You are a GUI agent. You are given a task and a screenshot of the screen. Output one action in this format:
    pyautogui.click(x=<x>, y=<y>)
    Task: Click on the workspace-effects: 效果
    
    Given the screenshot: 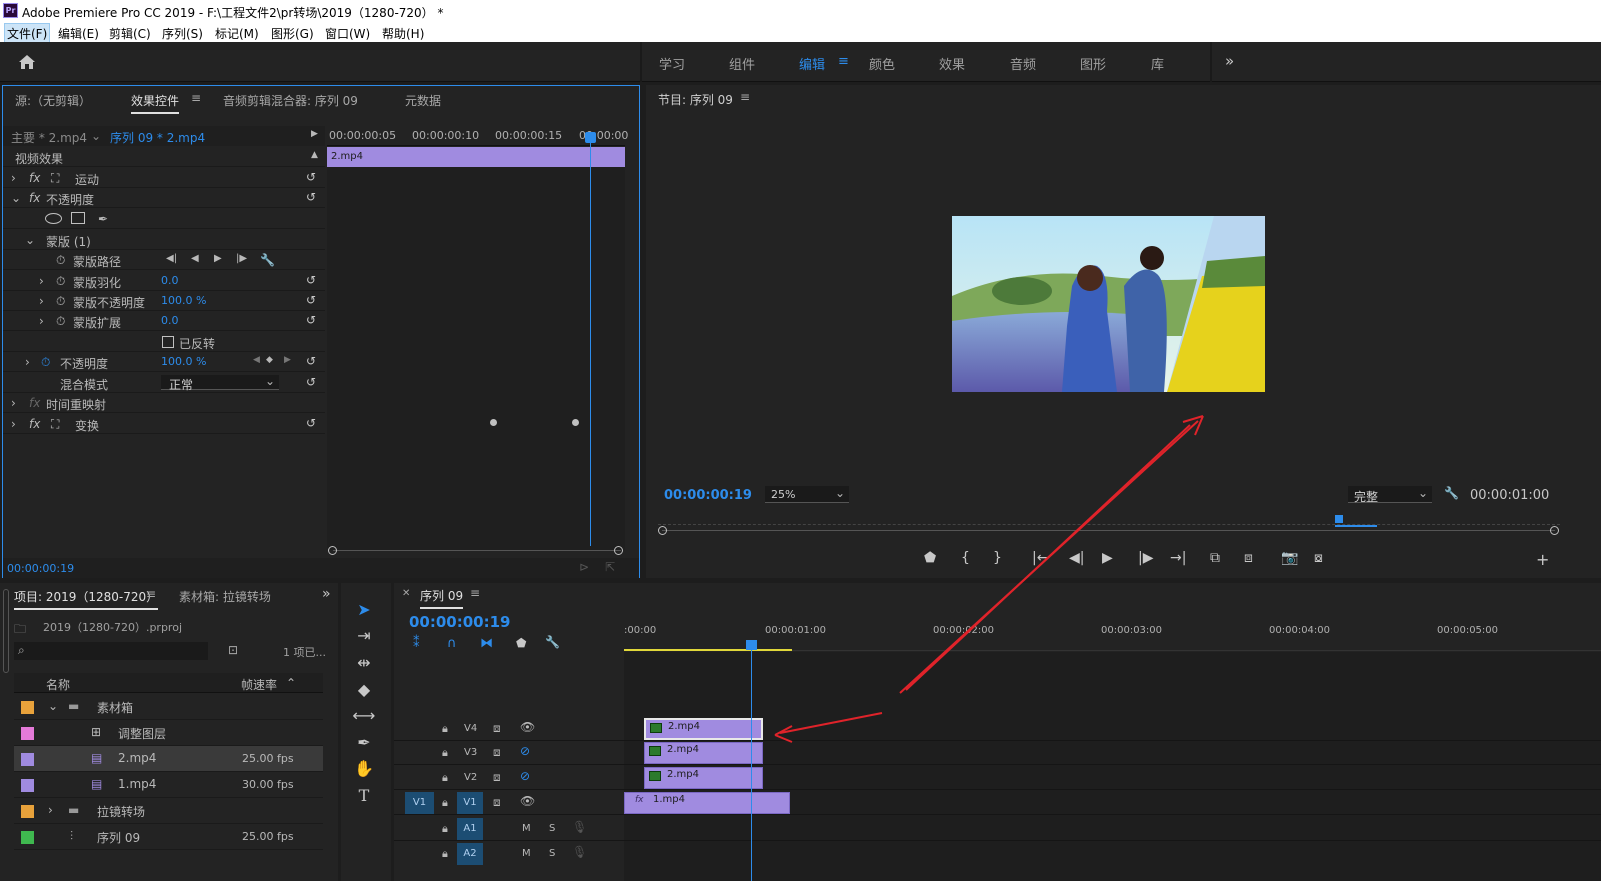 What is the action you would take?
    pyautogui.click(x=952, y=63)
    